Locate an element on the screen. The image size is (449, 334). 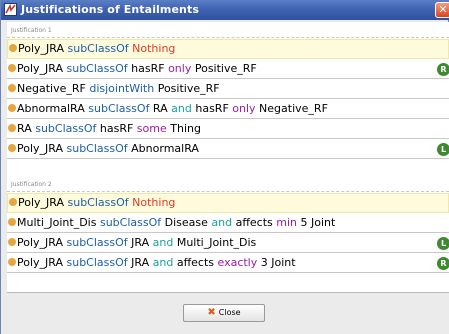
axiom-row: Negative_RF disjointWith Positive_RF is located at coordinates (228, 89).